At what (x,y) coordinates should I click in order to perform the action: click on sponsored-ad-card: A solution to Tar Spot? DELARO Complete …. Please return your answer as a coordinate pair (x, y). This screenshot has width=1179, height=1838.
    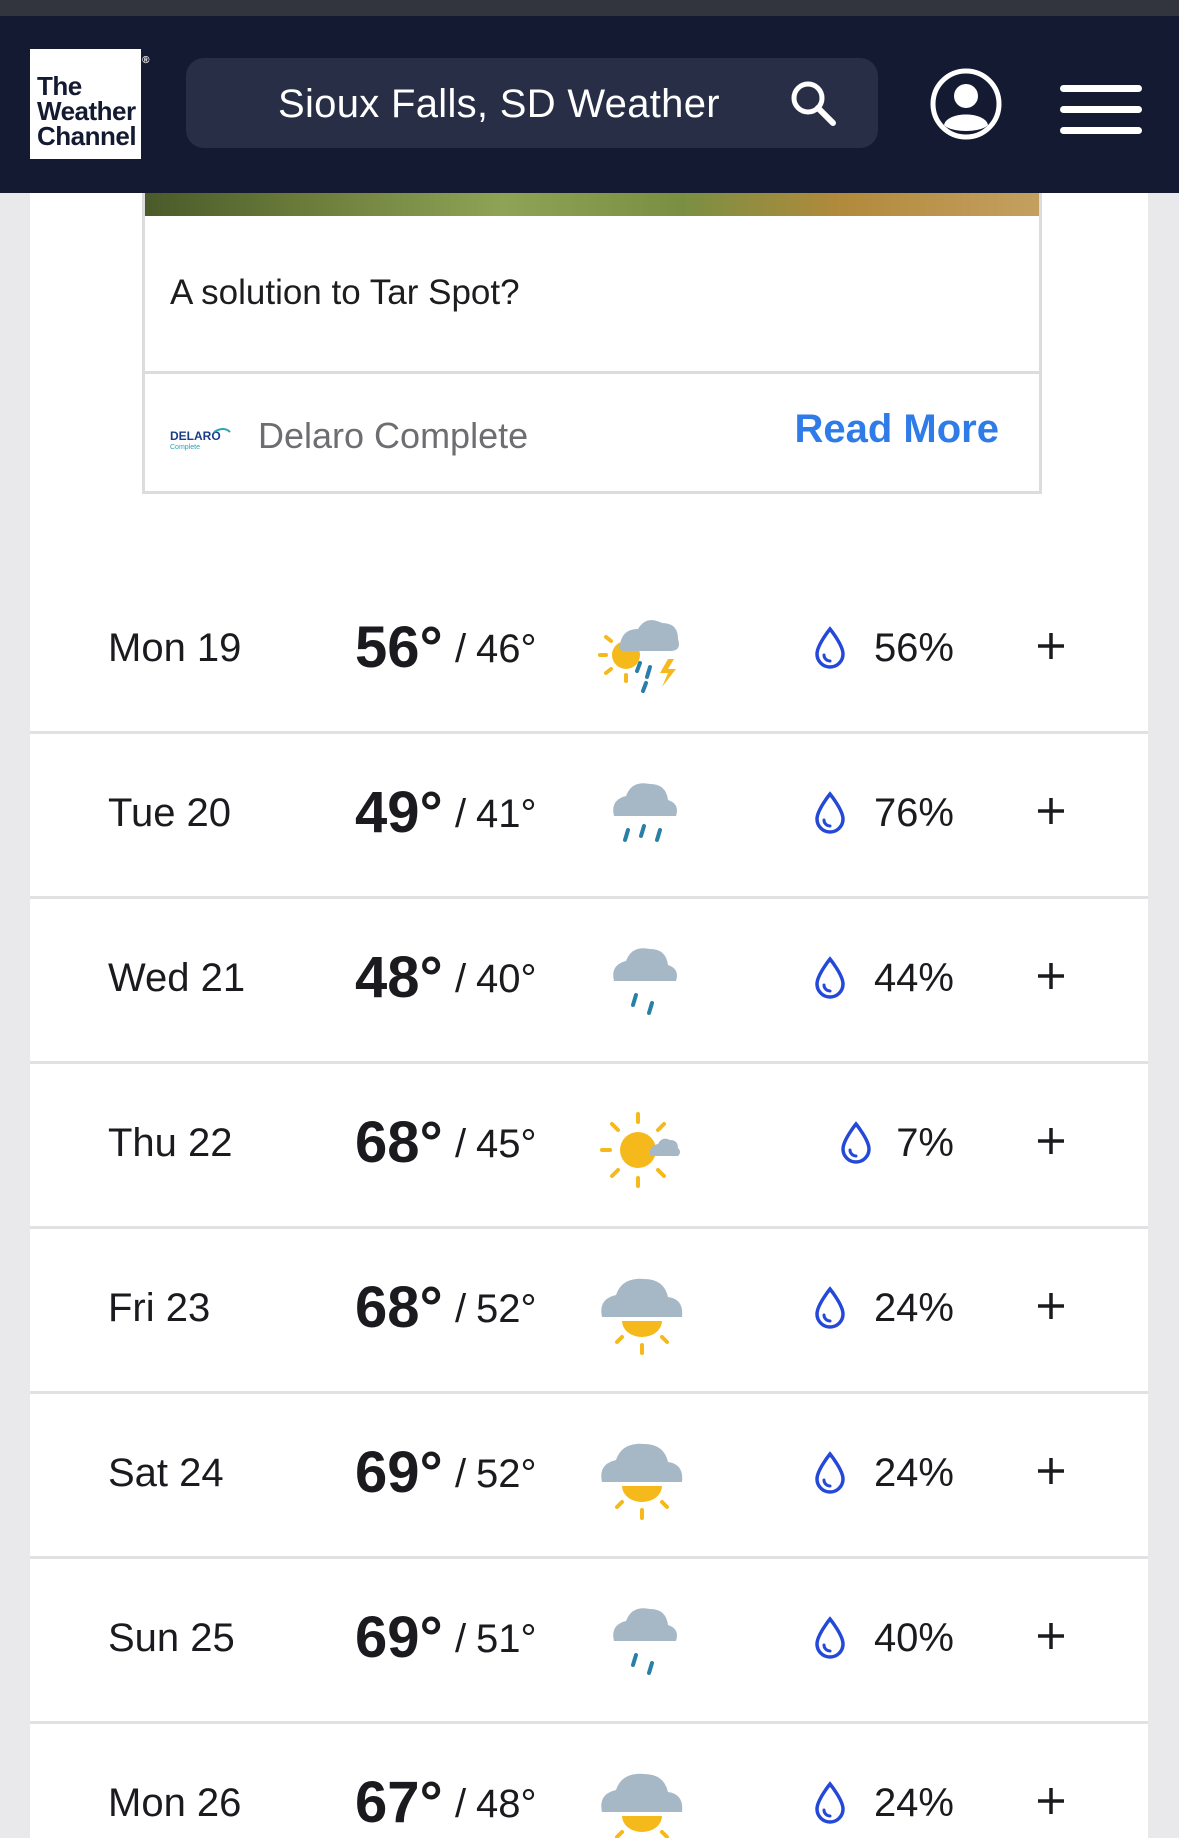
    Looking at the image, I should click on (592, 343).